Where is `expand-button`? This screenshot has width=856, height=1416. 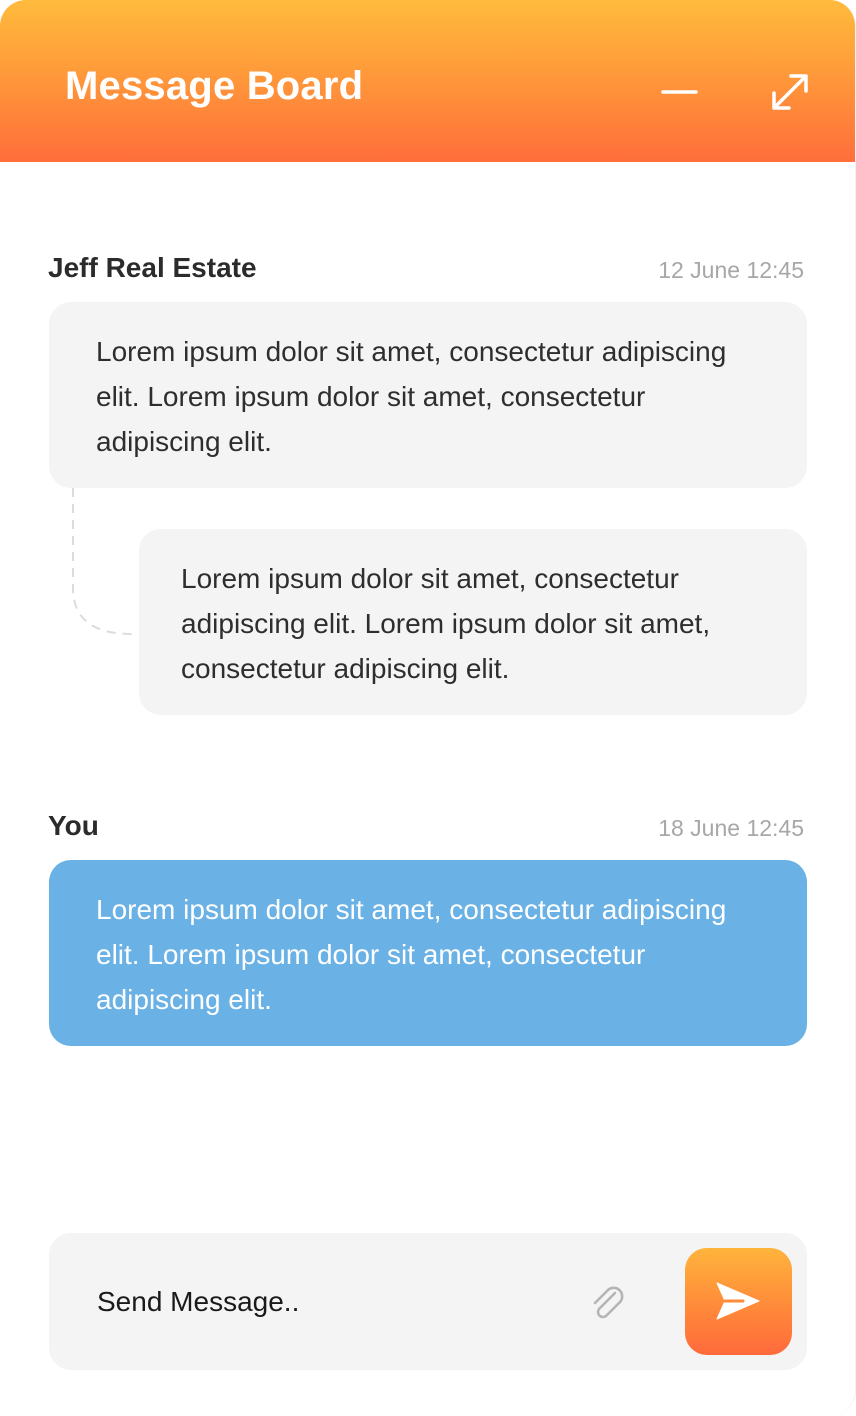 expand-button is located at coordinates (790, 92).